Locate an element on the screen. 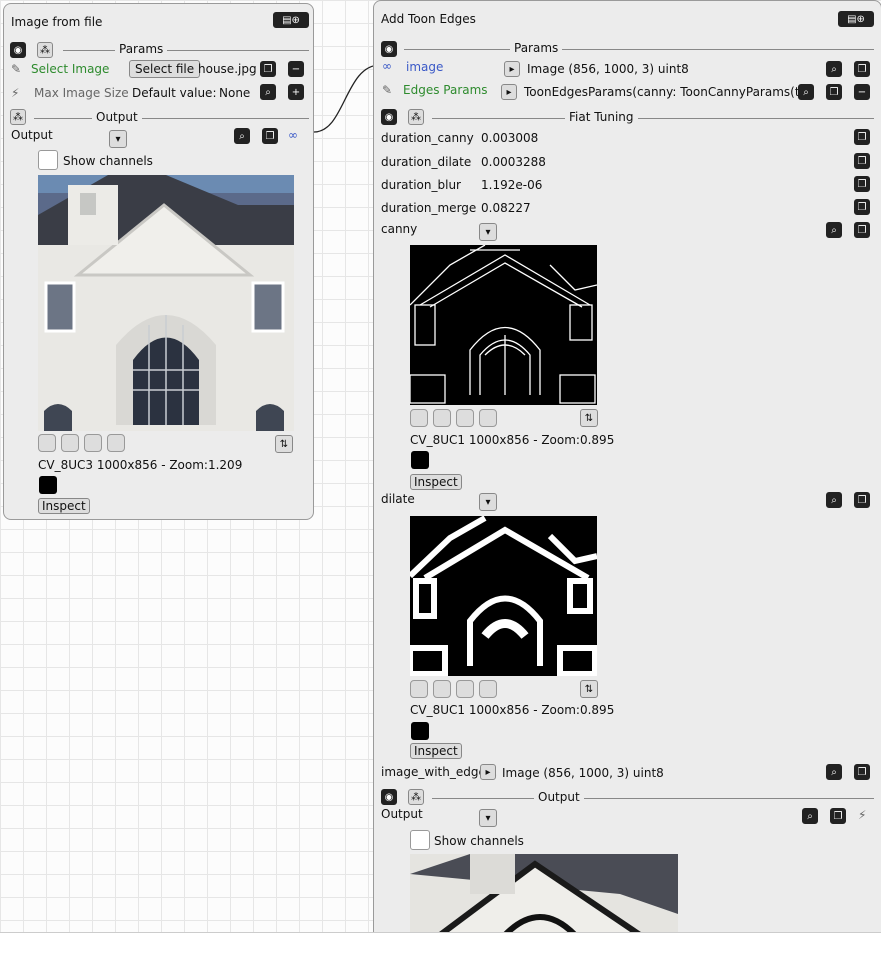  canny-label: canny is located at coordinates (399, 229).